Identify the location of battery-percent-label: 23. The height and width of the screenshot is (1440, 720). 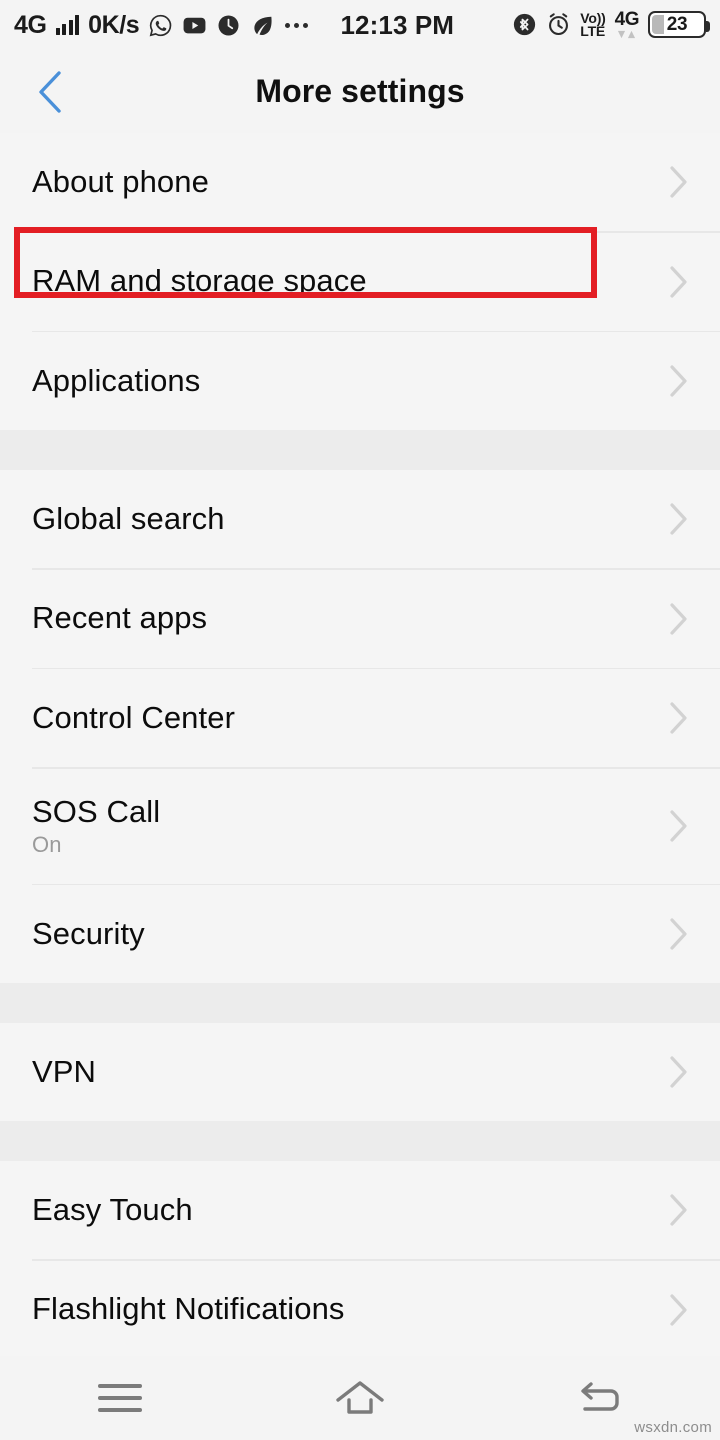
(677, 24).